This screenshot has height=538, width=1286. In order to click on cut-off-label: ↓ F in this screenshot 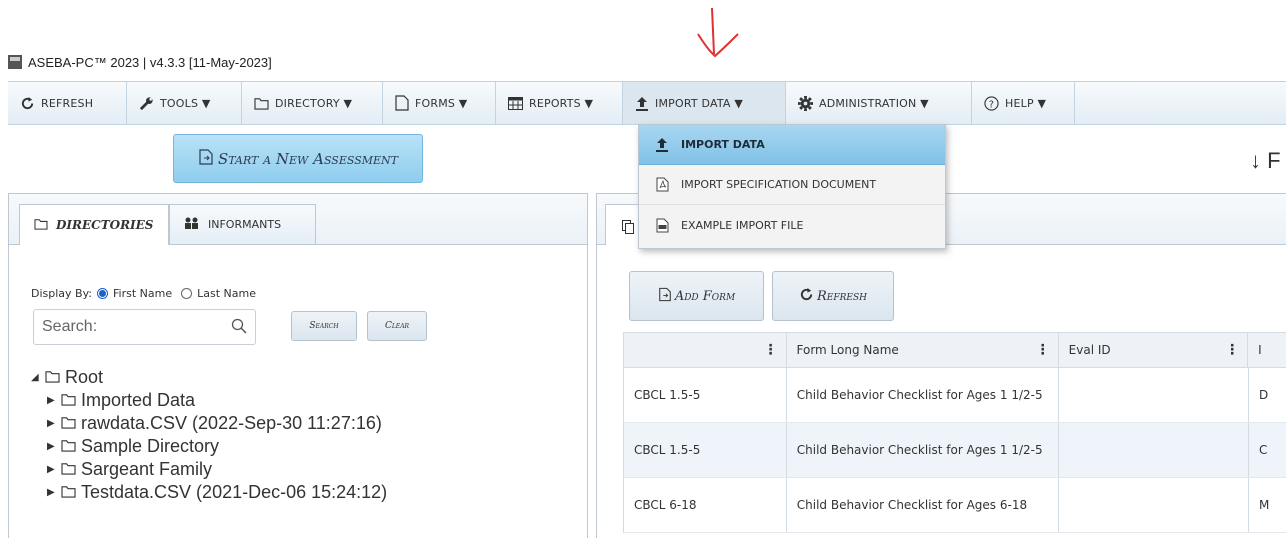, I will do `click(1265, 160)`.